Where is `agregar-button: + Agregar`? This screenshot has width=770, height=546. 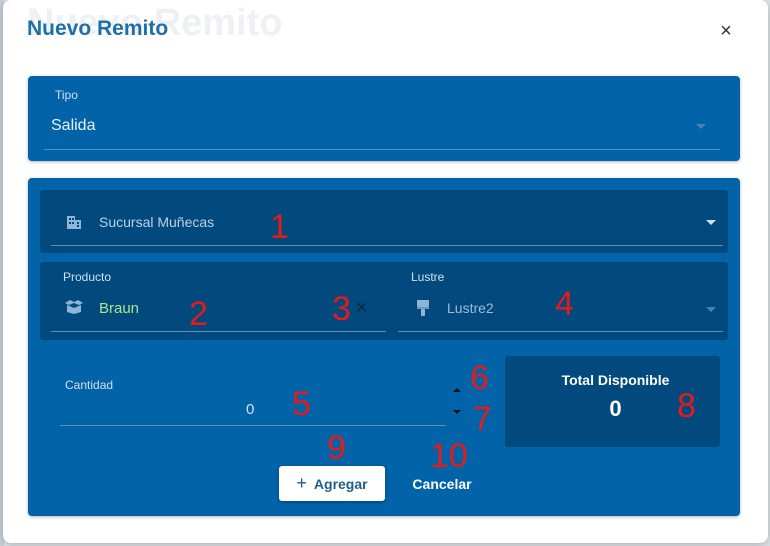
agregar-button: + Agregar is located at coordinates (332, 483).